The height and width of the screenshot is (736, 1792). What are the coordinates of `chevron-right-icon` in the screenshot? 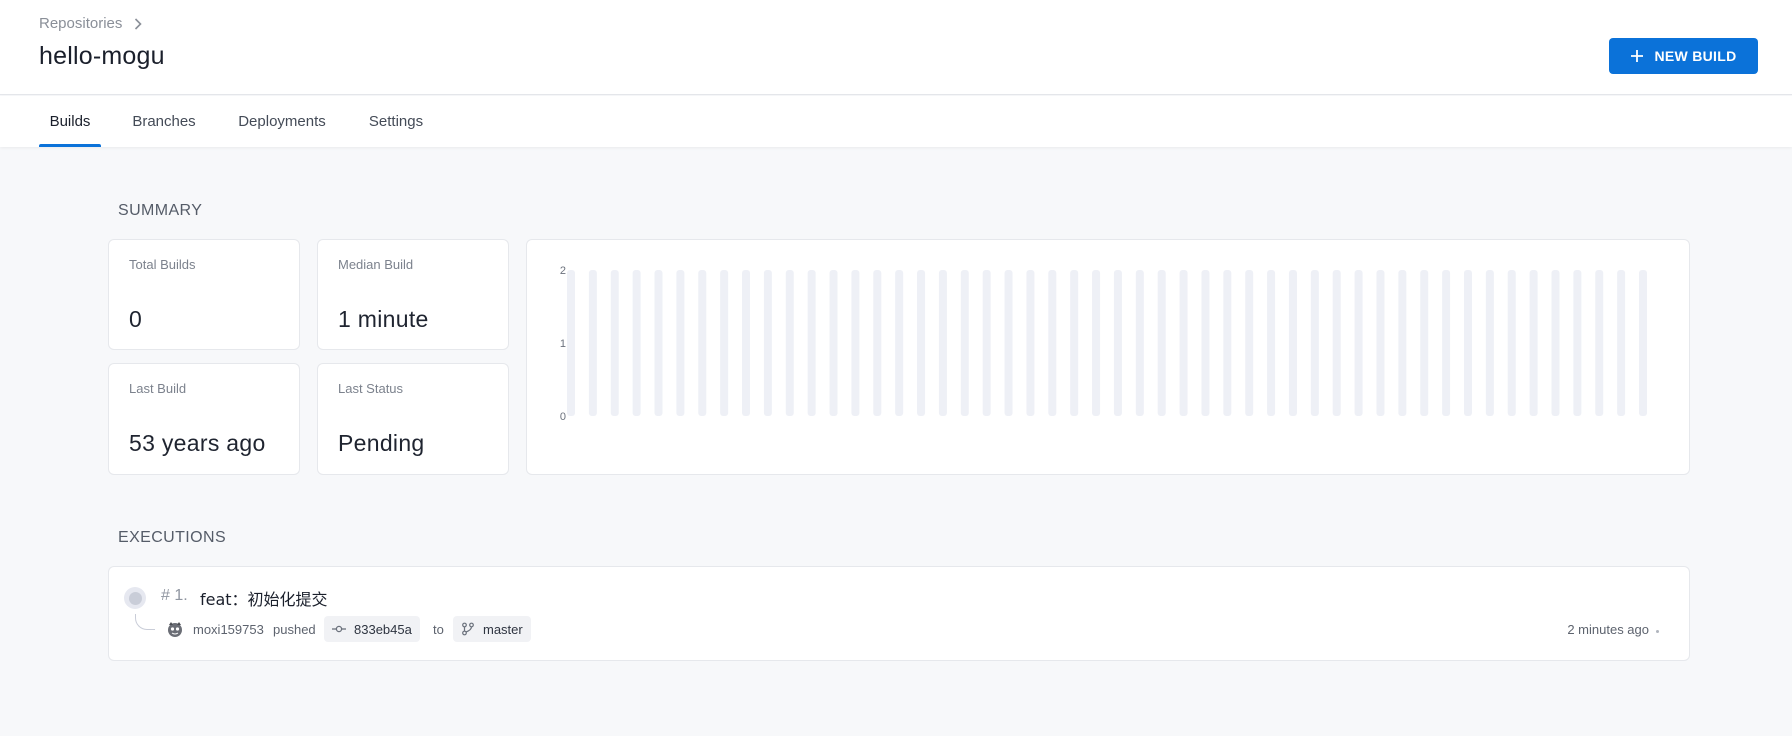 It's located at (138, 23).